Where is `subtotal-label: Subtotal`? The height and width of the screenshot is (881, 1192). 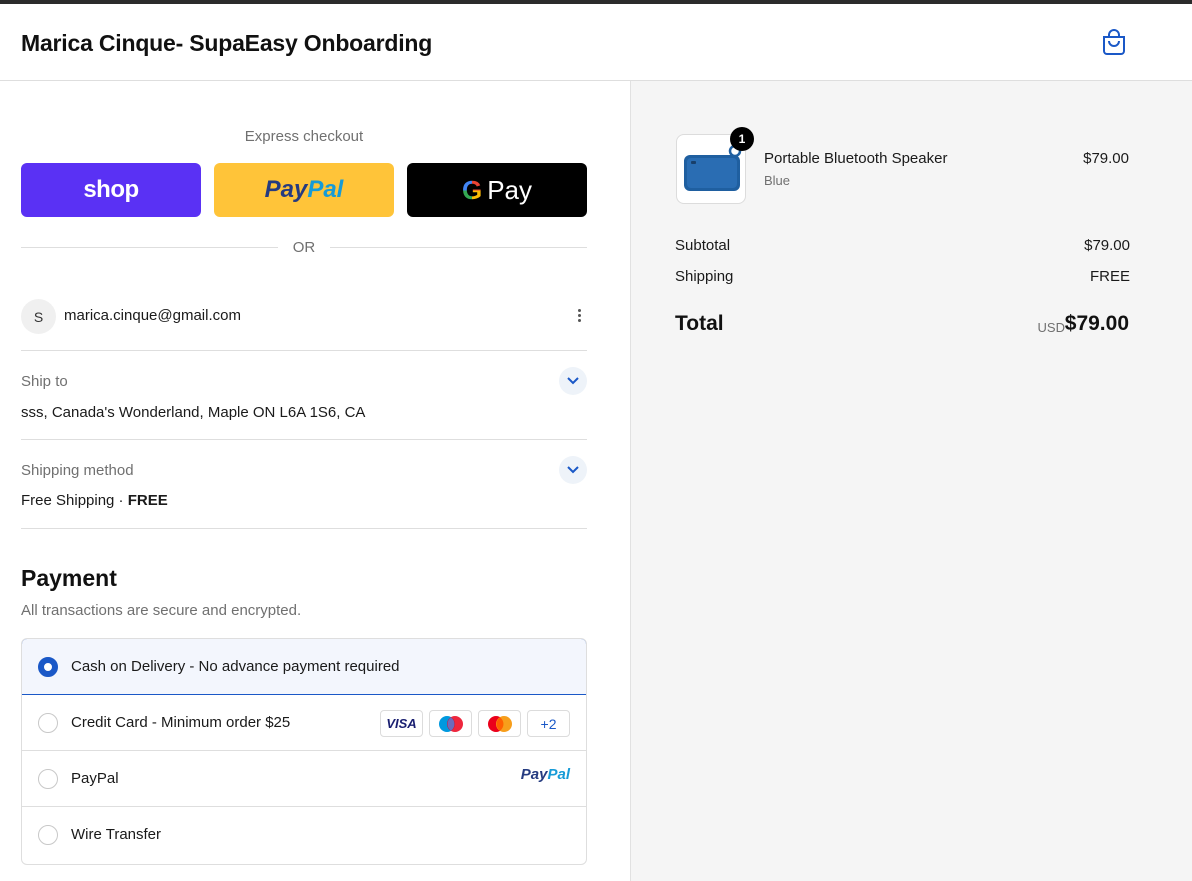 subtotal-label: Subtotal is located at coordinates (703, 245).